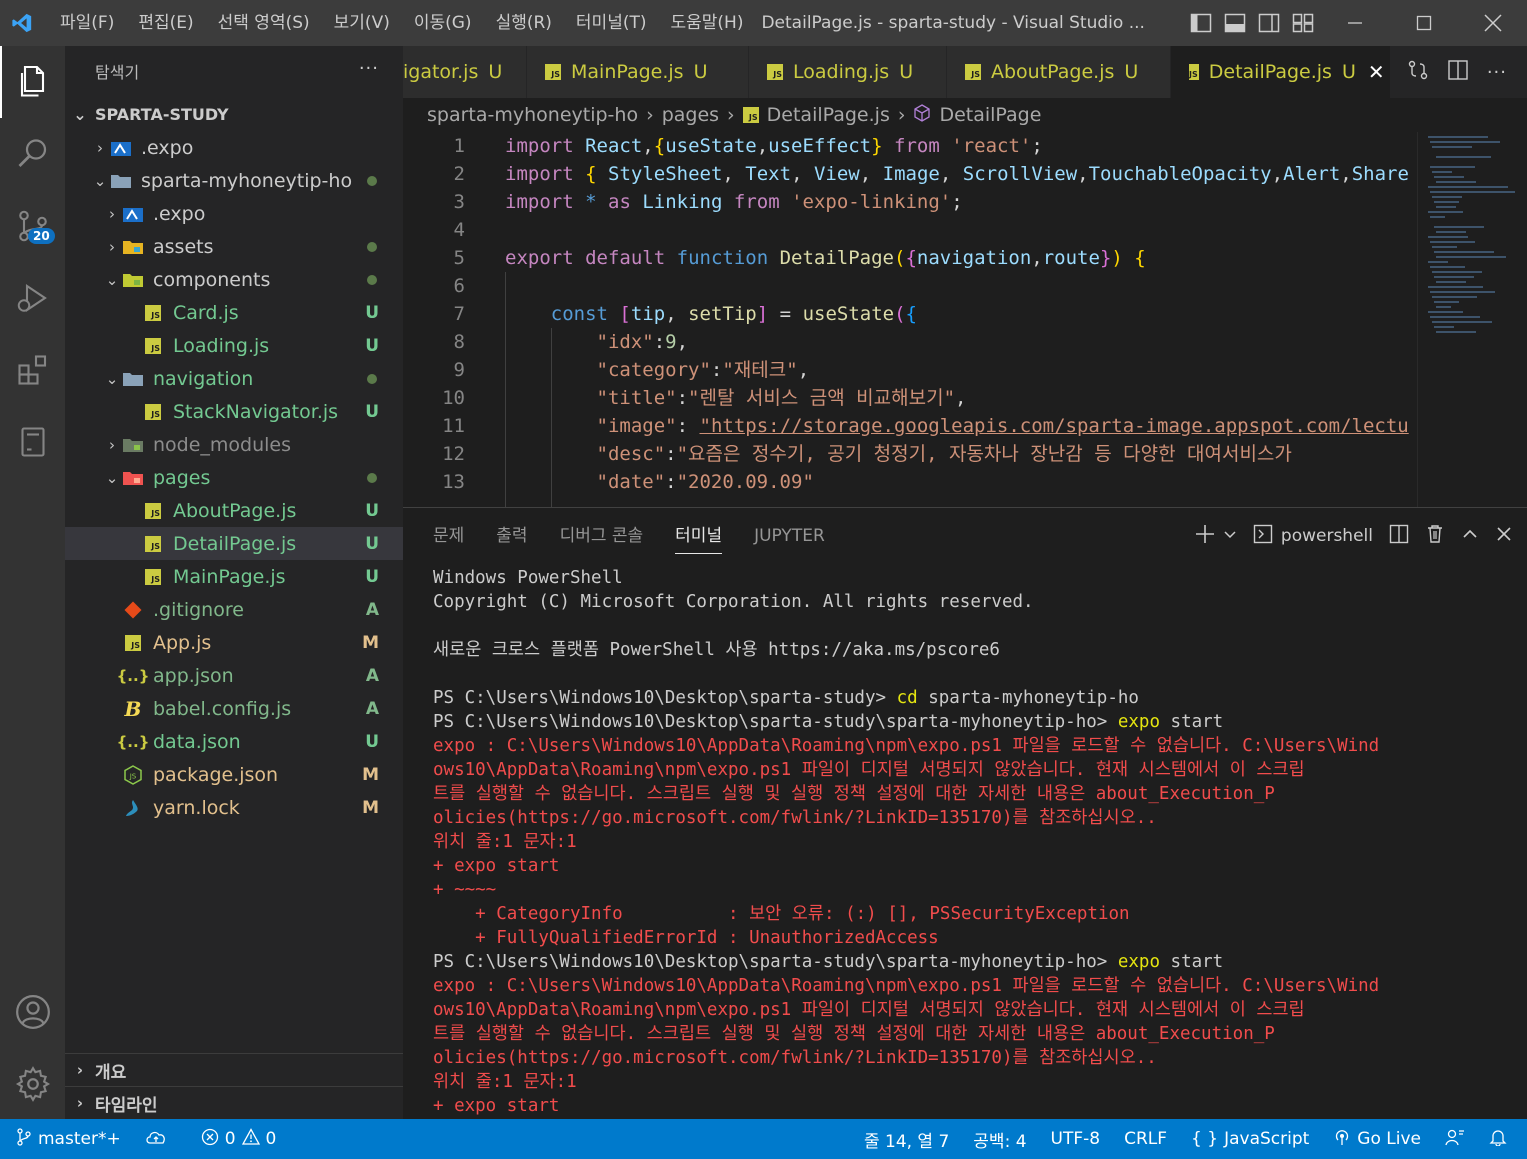 The width and height of the screenshot is (1527, 1159). Describe the element at coordinates (1205, 536) in the screenshot. I see `new-terminal-icon` at that location.